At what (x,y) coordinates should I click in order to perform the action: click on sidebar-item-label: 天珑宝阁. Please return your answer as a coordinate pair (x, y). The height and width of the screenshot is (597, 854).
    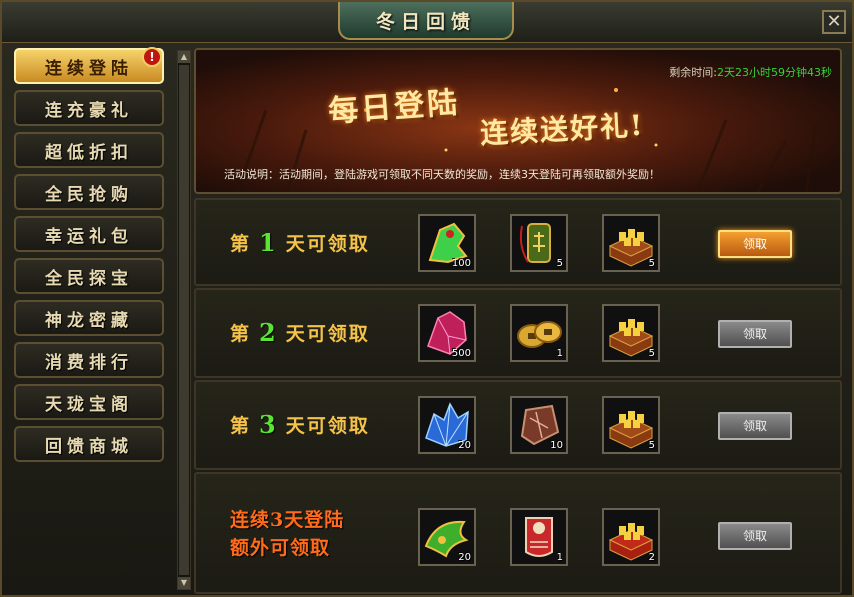
    Looking at the image, I should click on (89, 404).